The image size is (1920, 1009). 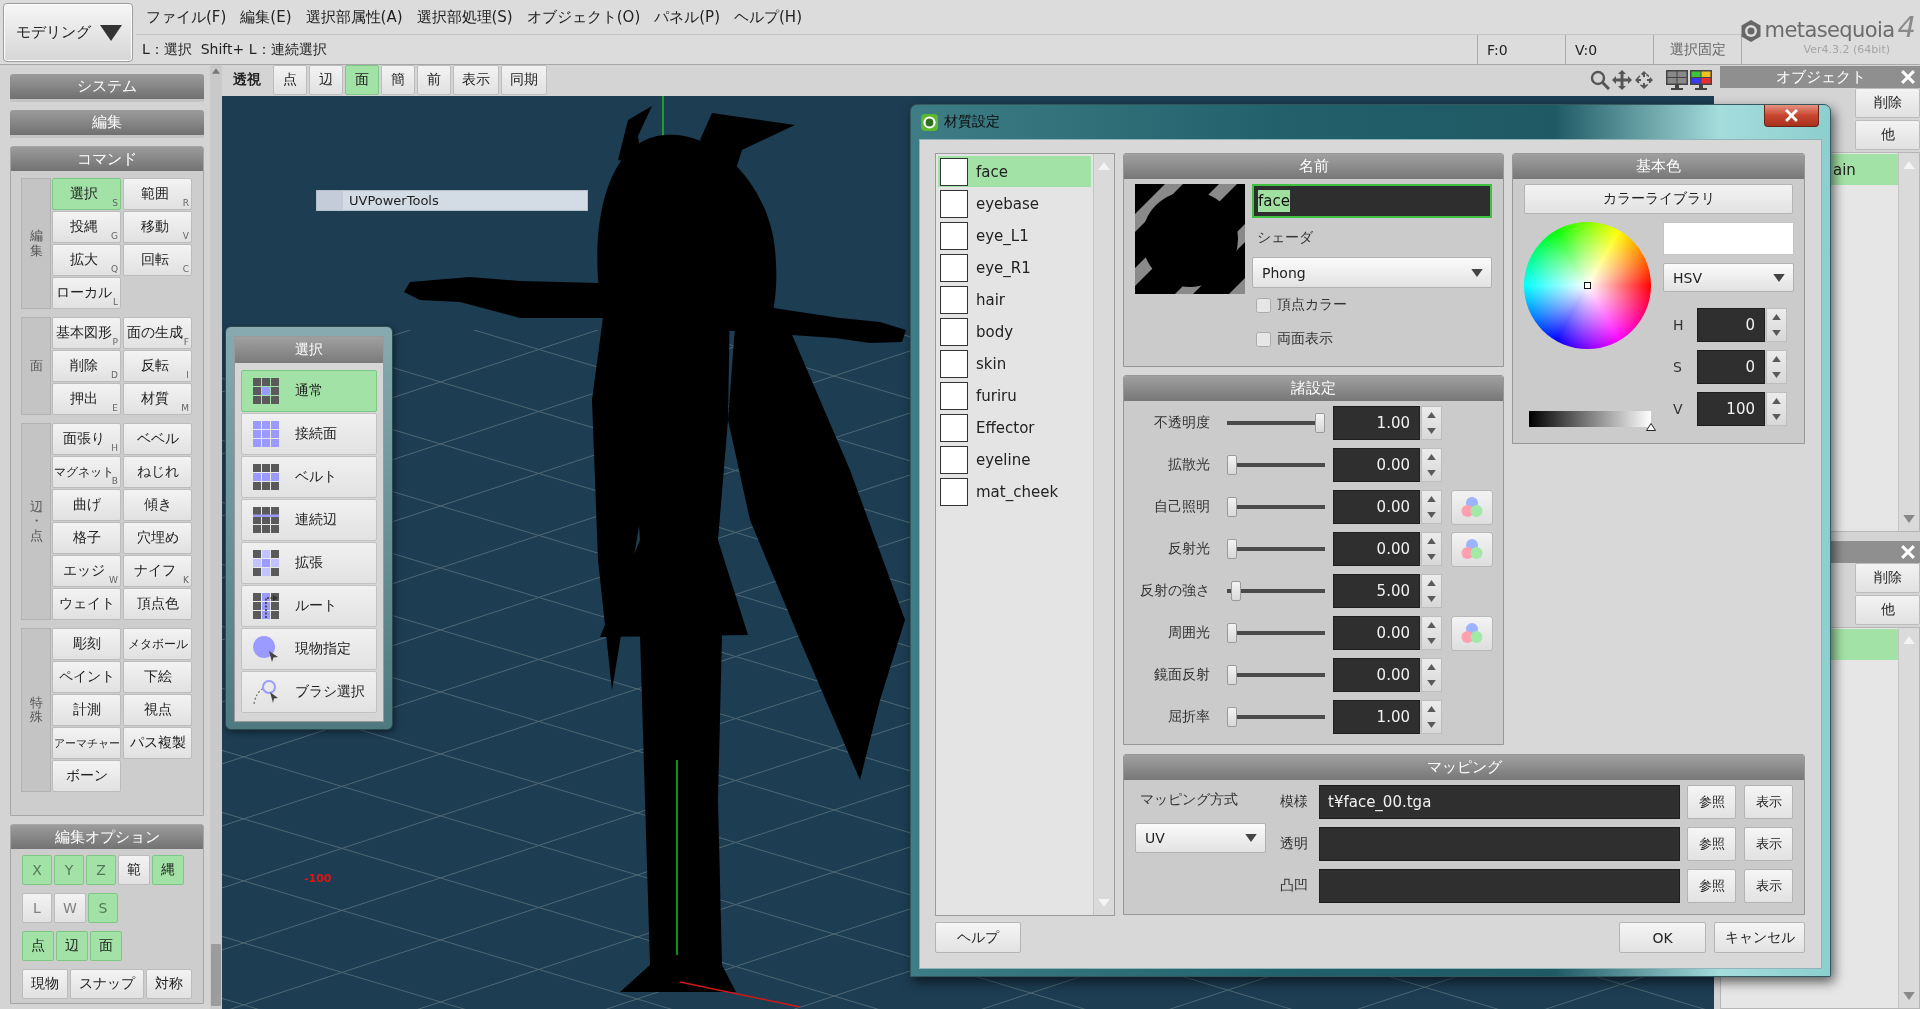 I want to click on command-button: ボーン, so click(x=86, y=776).